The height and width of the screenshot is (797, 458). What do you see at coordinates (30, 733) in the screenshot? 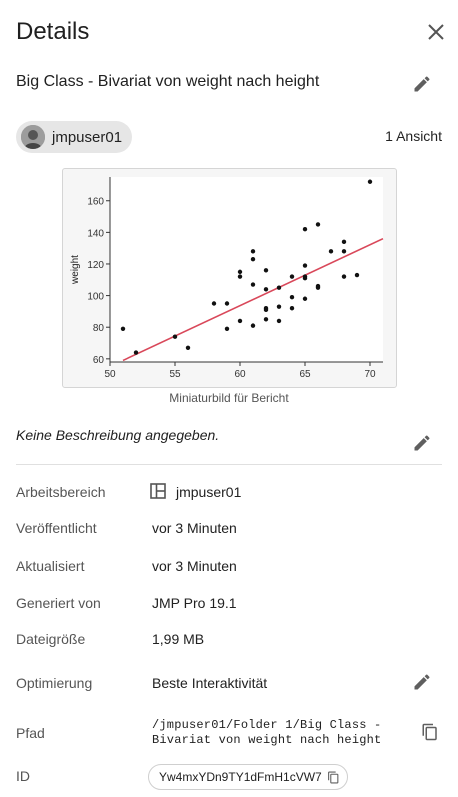
I see `path-label: Pfad` at bounding box center [30, 733].